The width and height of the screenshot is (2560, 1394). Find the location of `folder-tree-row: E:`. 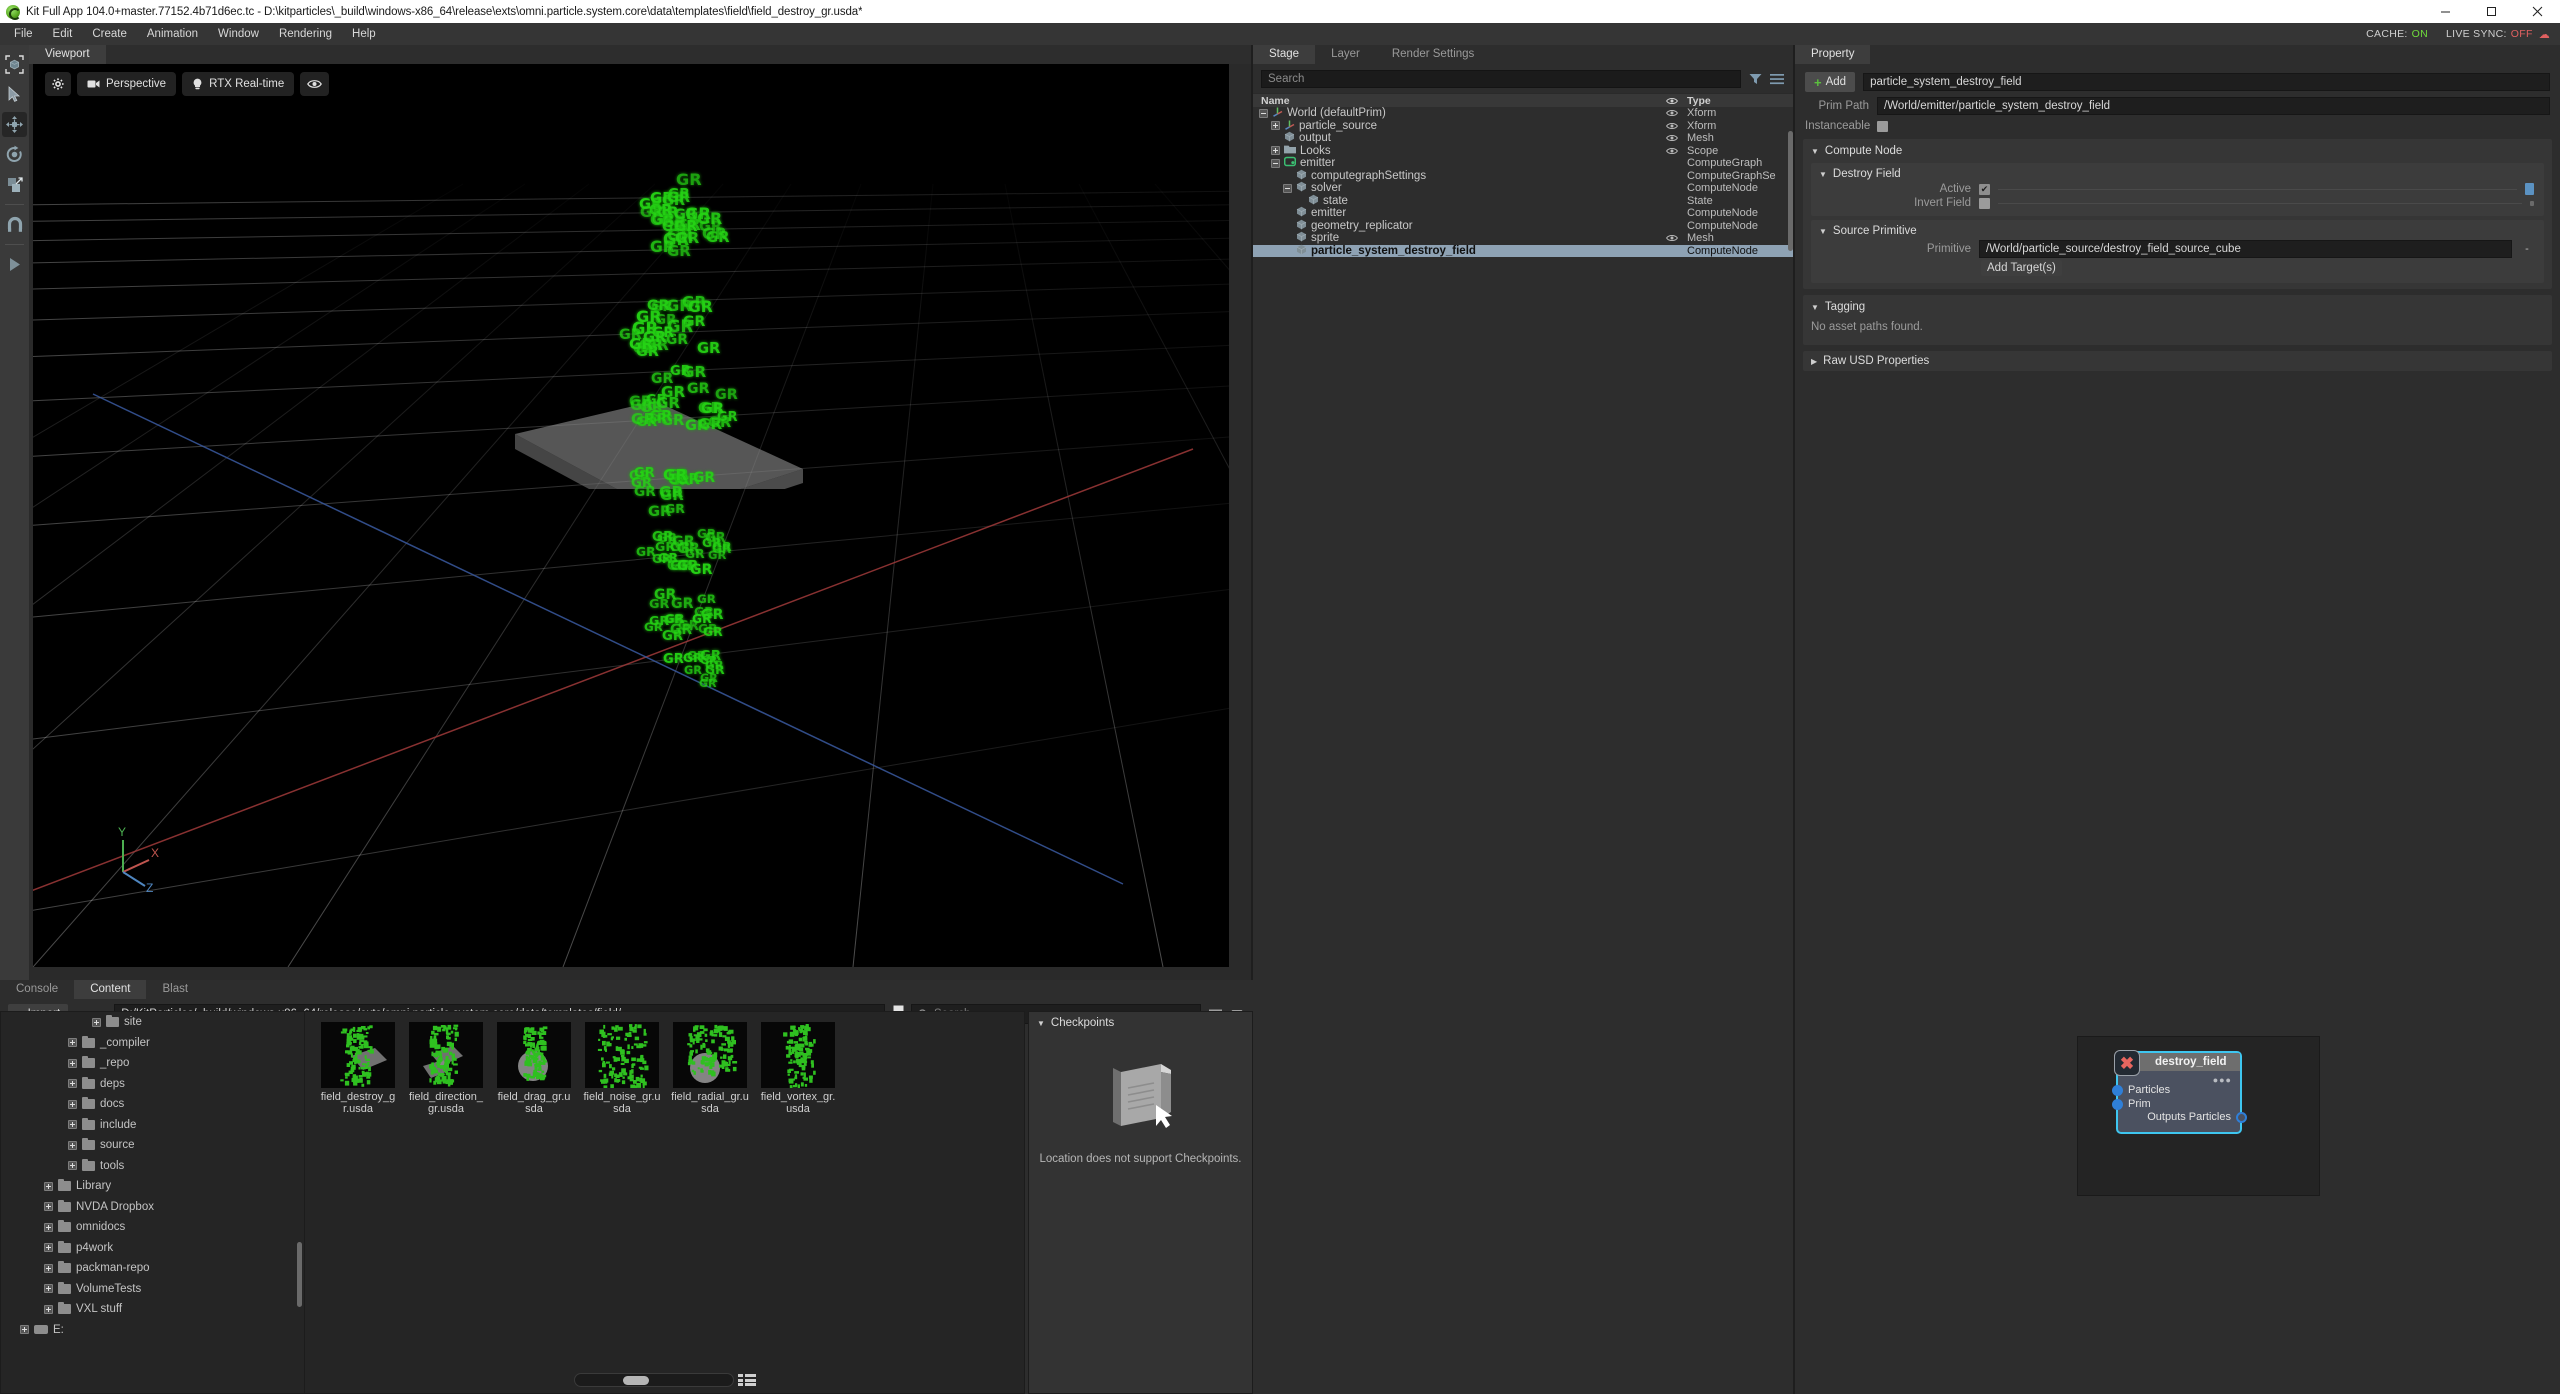

folder-tree-row: E: is located at coordinates (152, 1330).